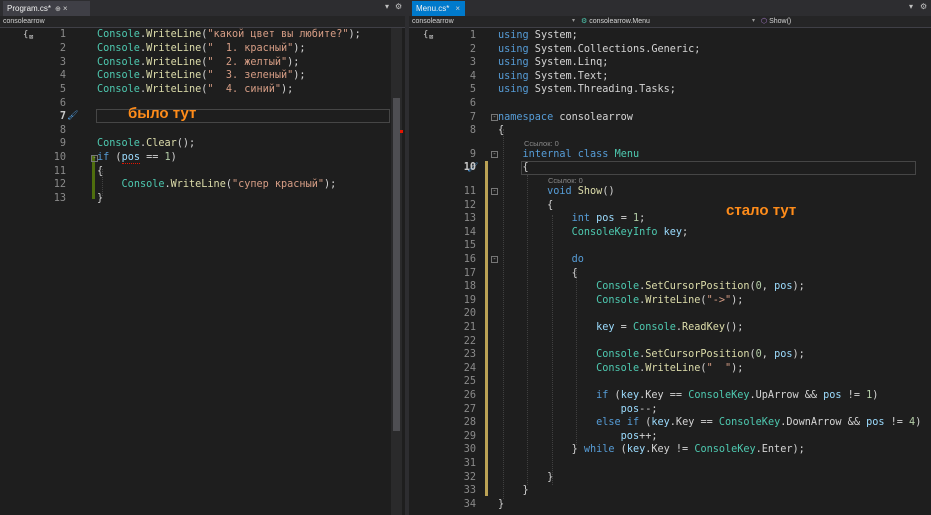 The image size is (931, 515). What do you see at coordinates (565, 118) in the screenshot?
I see `code-line: namespace consolearrow` at bounding box center [565, 118].